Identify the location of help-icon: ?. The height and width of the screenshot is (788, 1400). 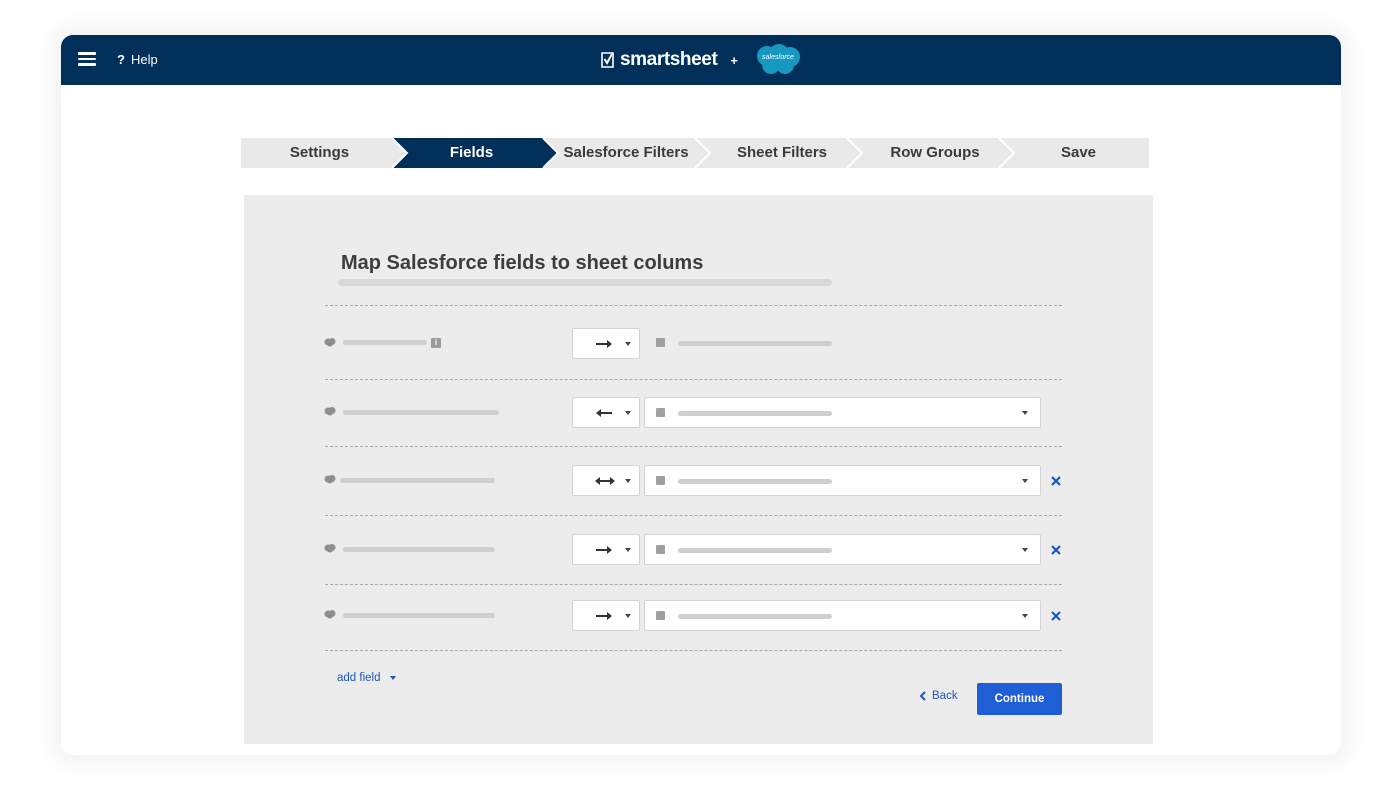
(121, 59).